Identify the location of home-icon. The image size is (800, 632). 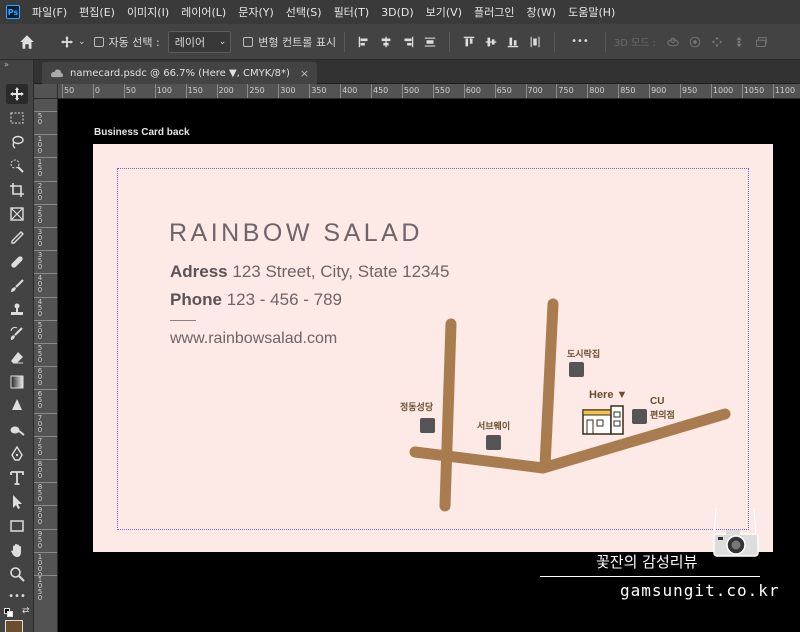
(27, 42).